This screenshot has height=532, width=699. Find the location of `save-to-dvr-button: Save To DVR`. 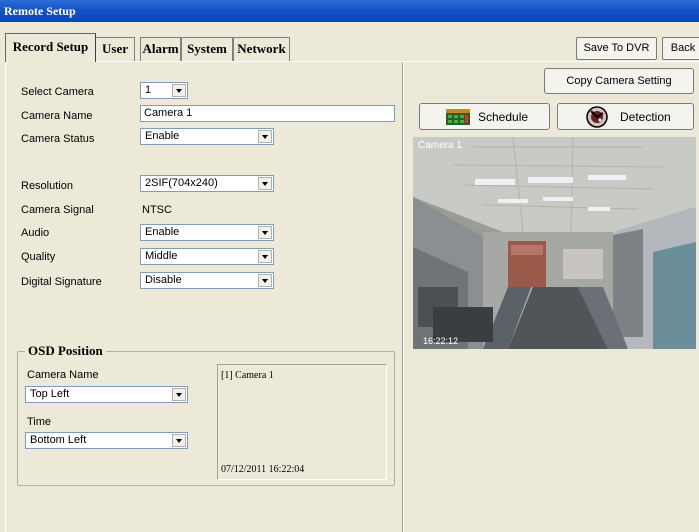

save-to-dvr-button: Save To DVR is located at coordinates (616, 48).